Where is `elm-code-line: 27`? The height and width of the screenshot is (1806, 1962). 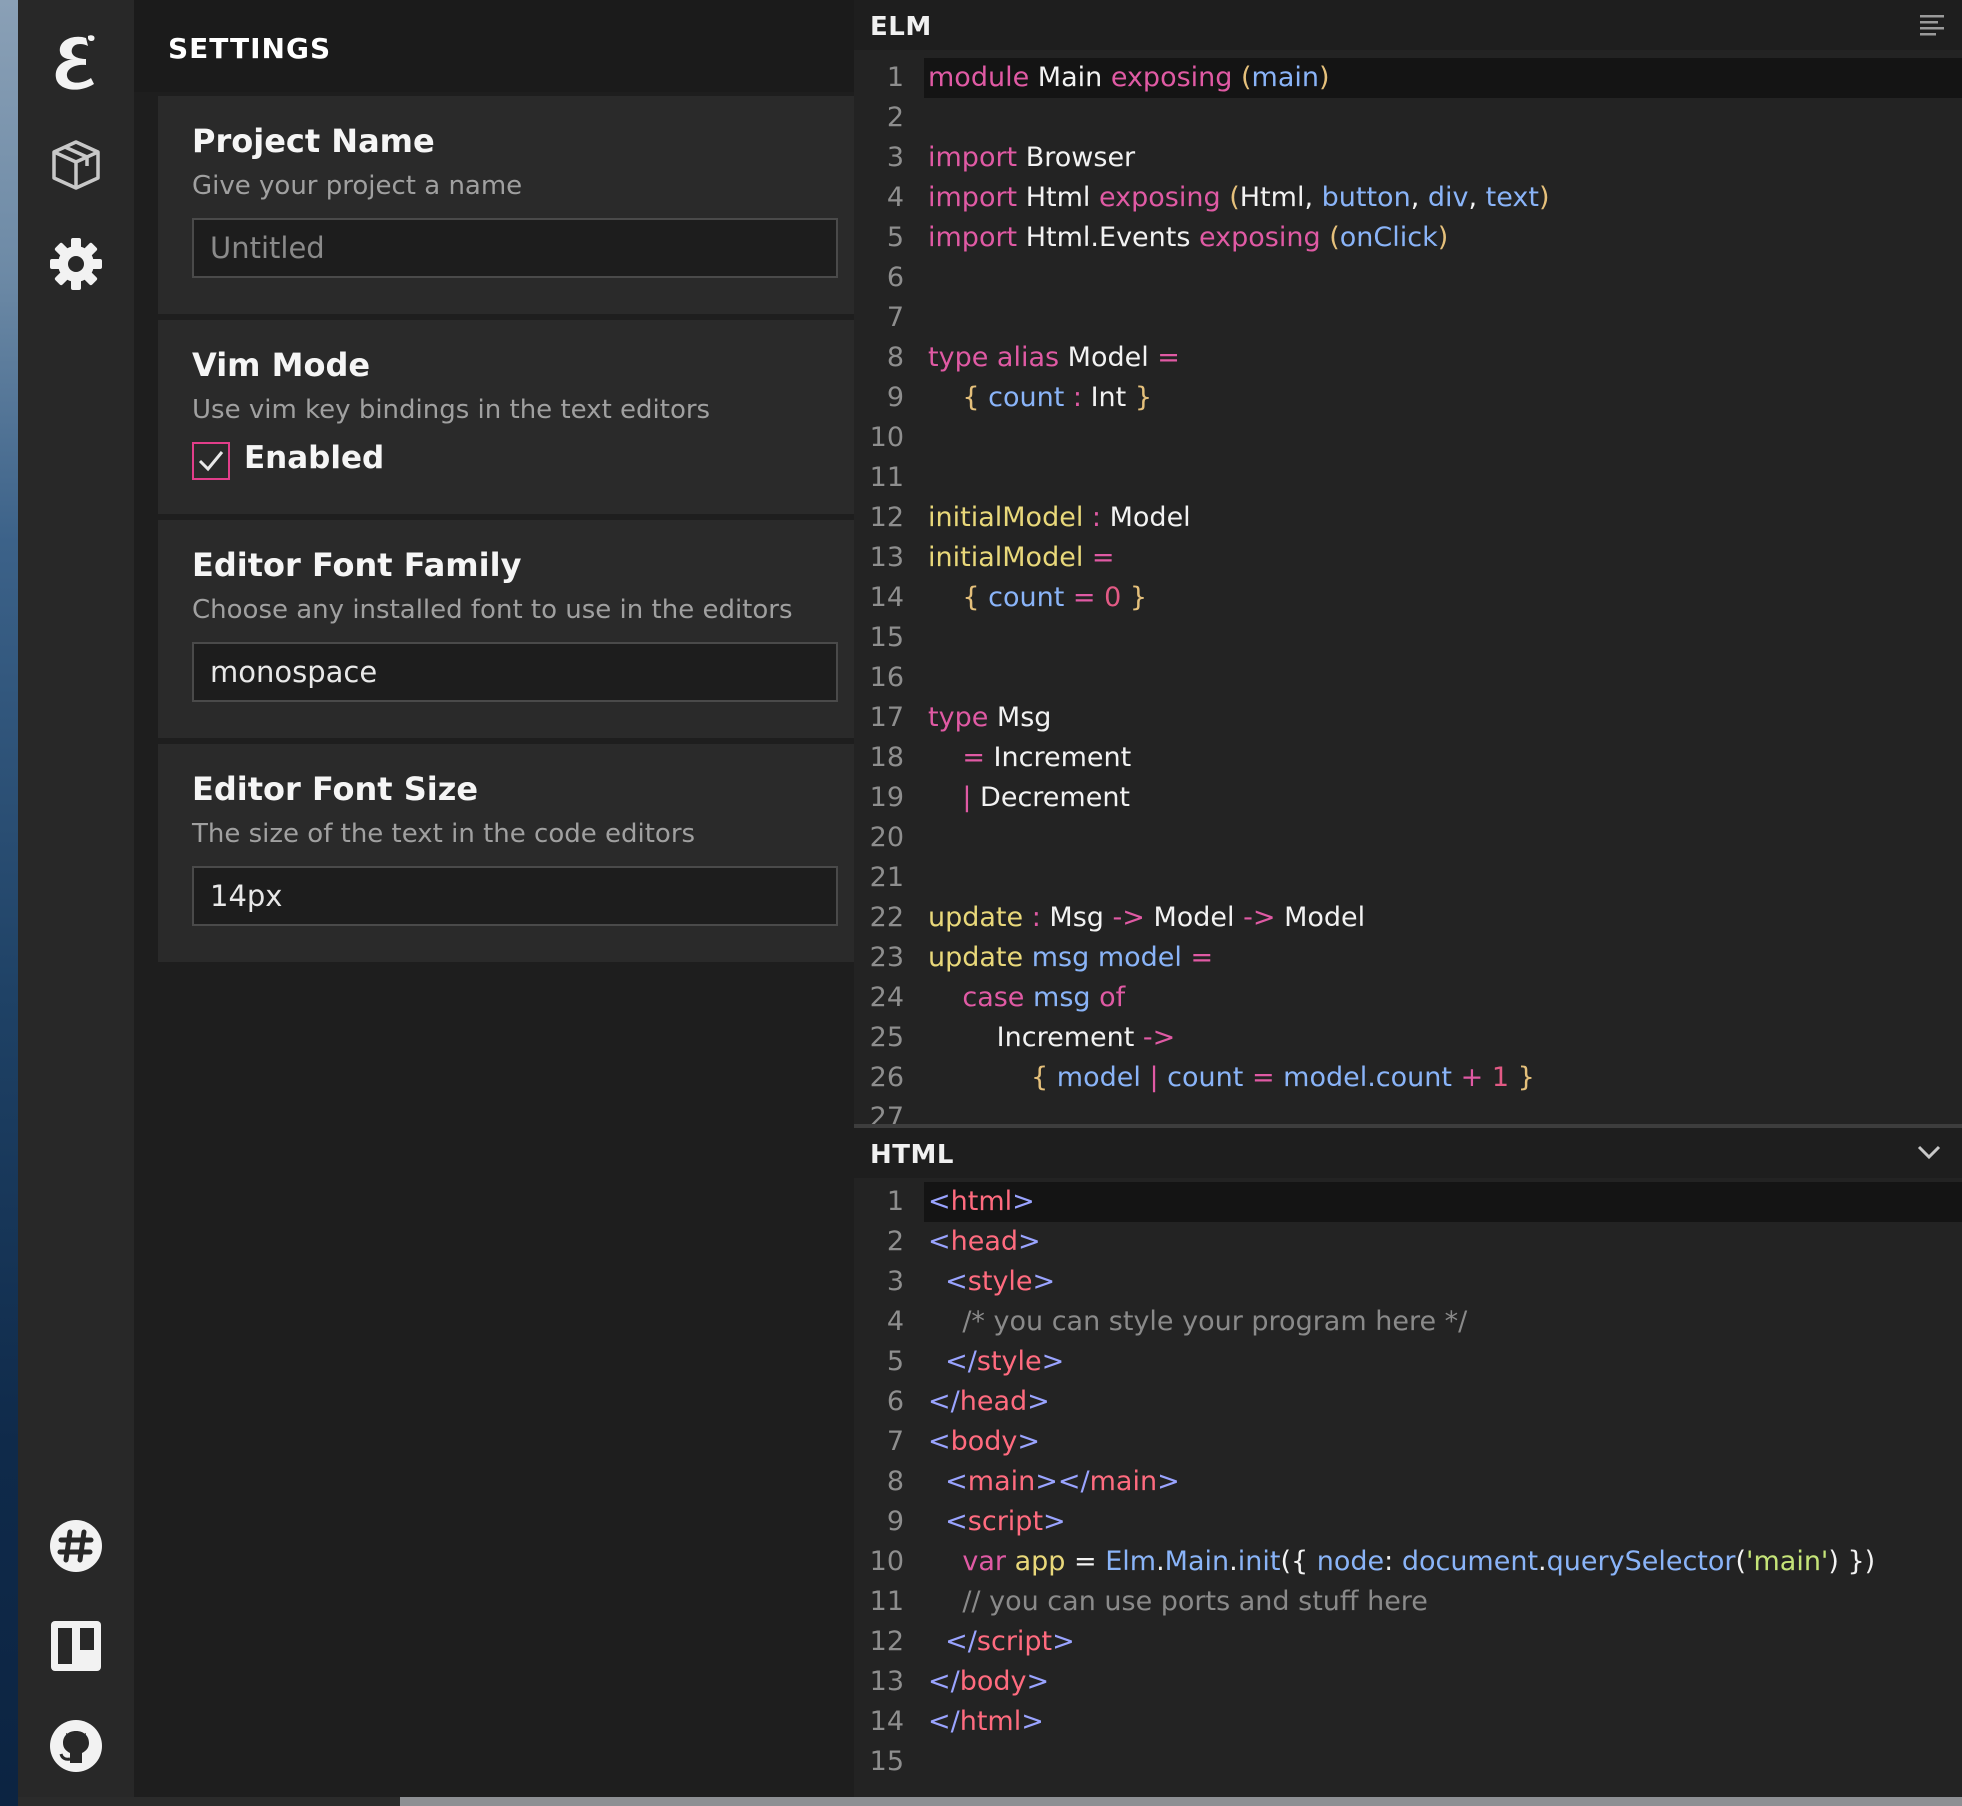
elm-code-line: 27 is located at coordinates (1408, 1111).